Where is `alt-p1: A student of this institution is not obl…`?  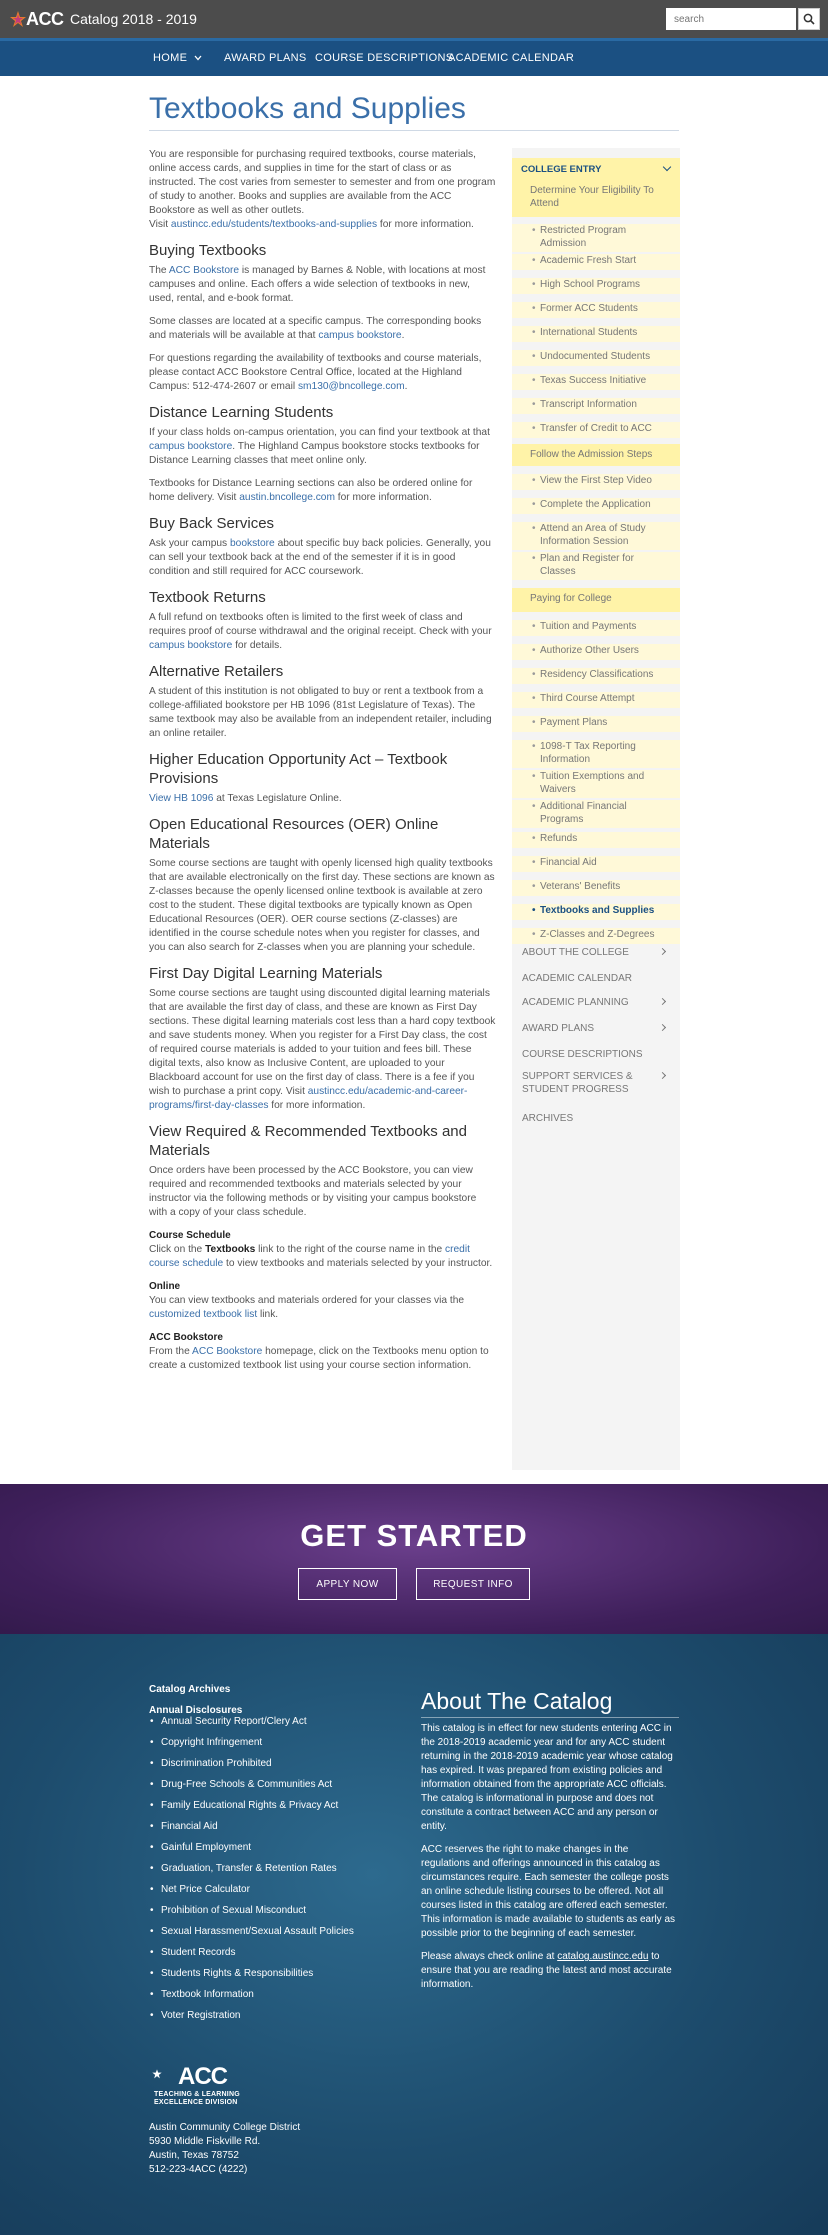 alt-p1: A student of this institution is not obl… is located at coordinates (320, 712).